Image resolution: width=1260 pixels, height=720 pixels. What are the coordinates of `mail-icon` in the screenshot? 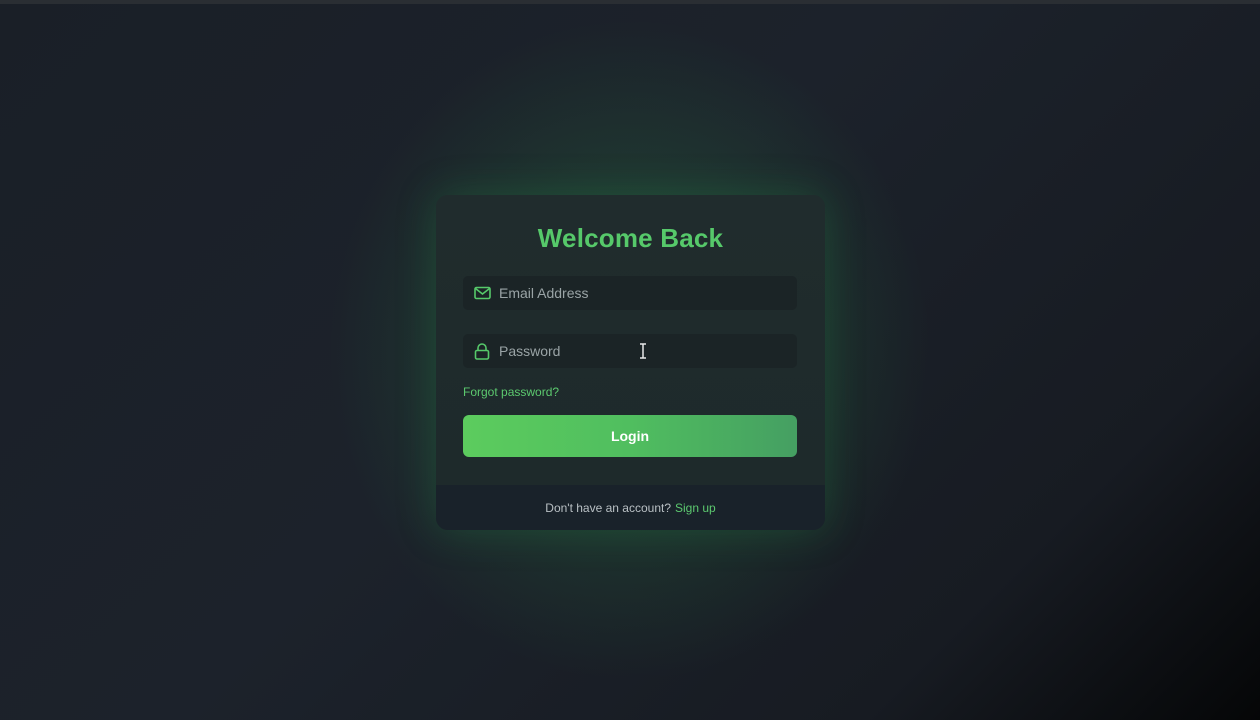 It's located at (482, 293).